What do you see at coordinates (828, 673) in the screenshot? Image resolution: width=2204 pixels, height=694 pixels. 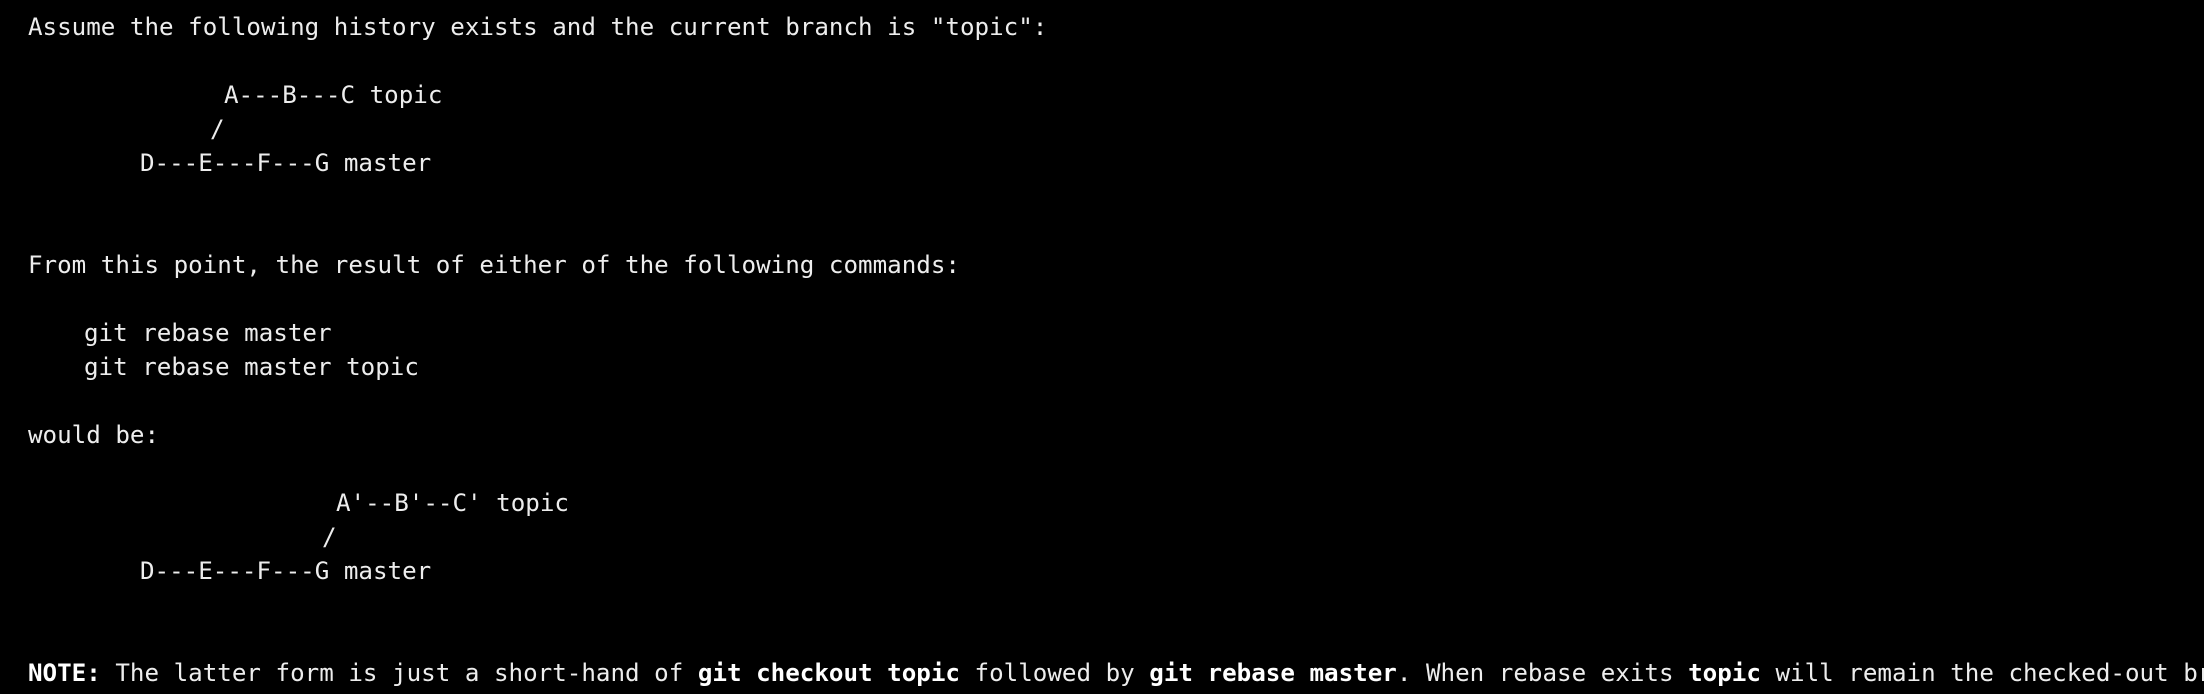 I see `note-command-checkout: git checkout topic` at bounding box center [828, 673].